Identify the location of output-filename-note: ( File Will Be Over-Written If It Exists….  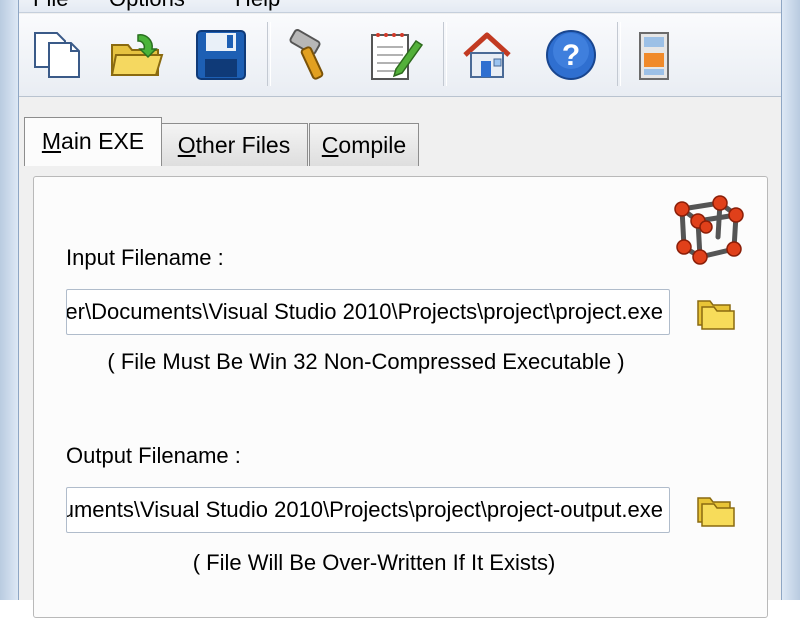
(374, 562).